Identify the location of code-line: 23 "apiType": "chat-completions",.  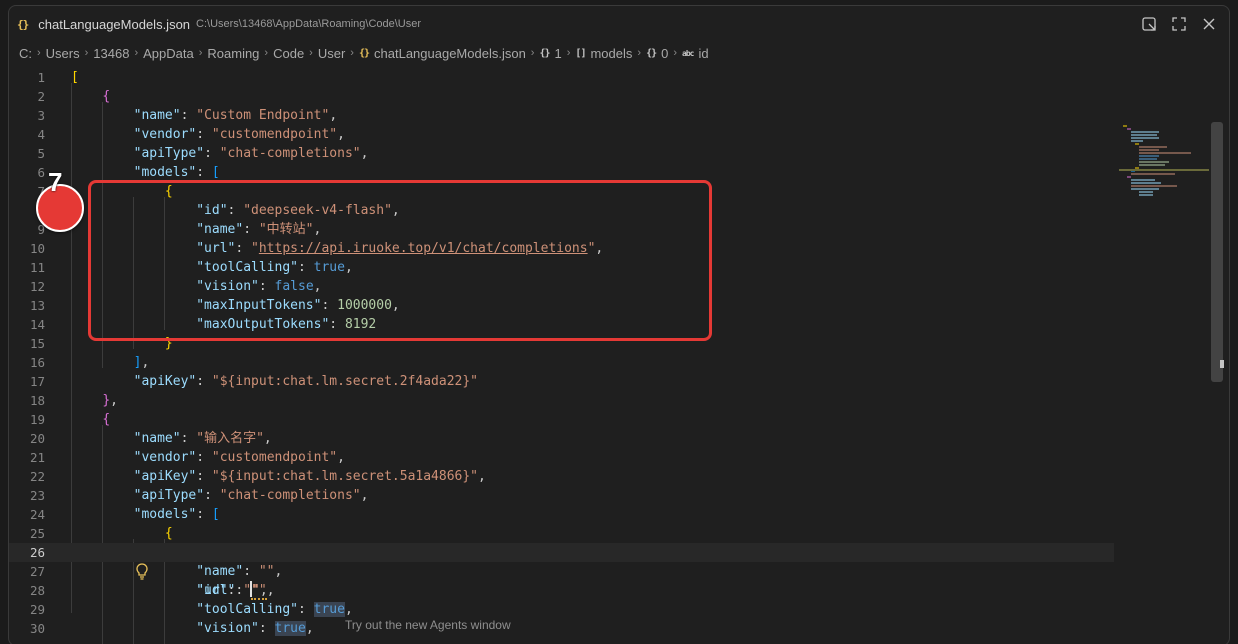
(199, 495).